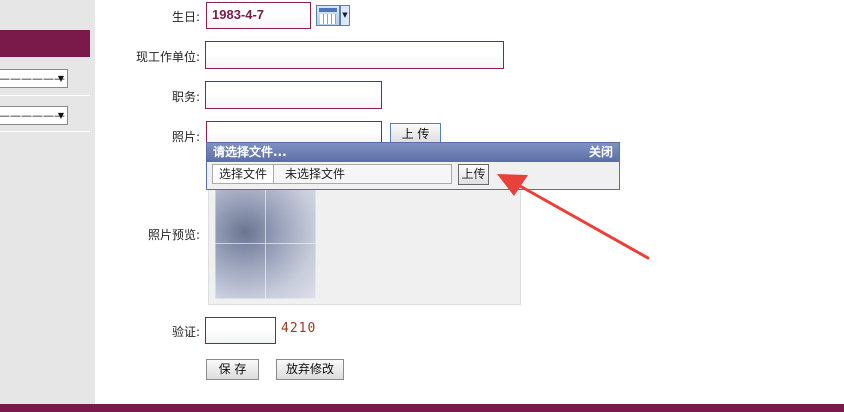  What do you see at coordinates (232, 369) in the screenshot?
I see `save-button: 保 存` at bounding box center [232, 369].